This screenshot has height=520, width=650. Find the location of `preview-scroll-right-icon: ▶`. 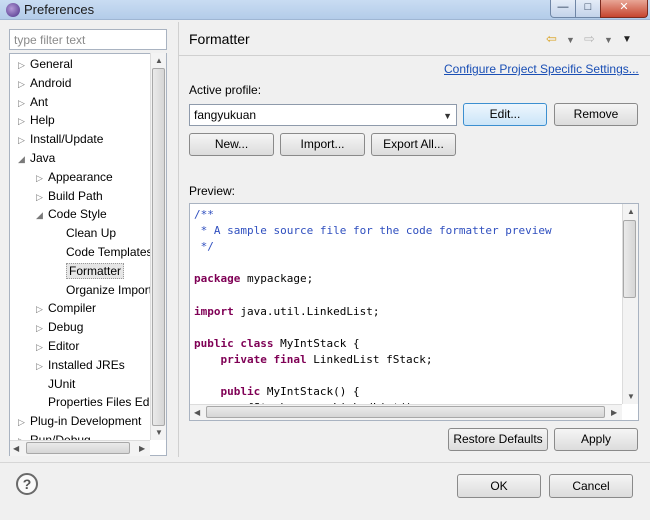

preview-scroll-right-icon: ▶ is located at coordinates (614, 412).